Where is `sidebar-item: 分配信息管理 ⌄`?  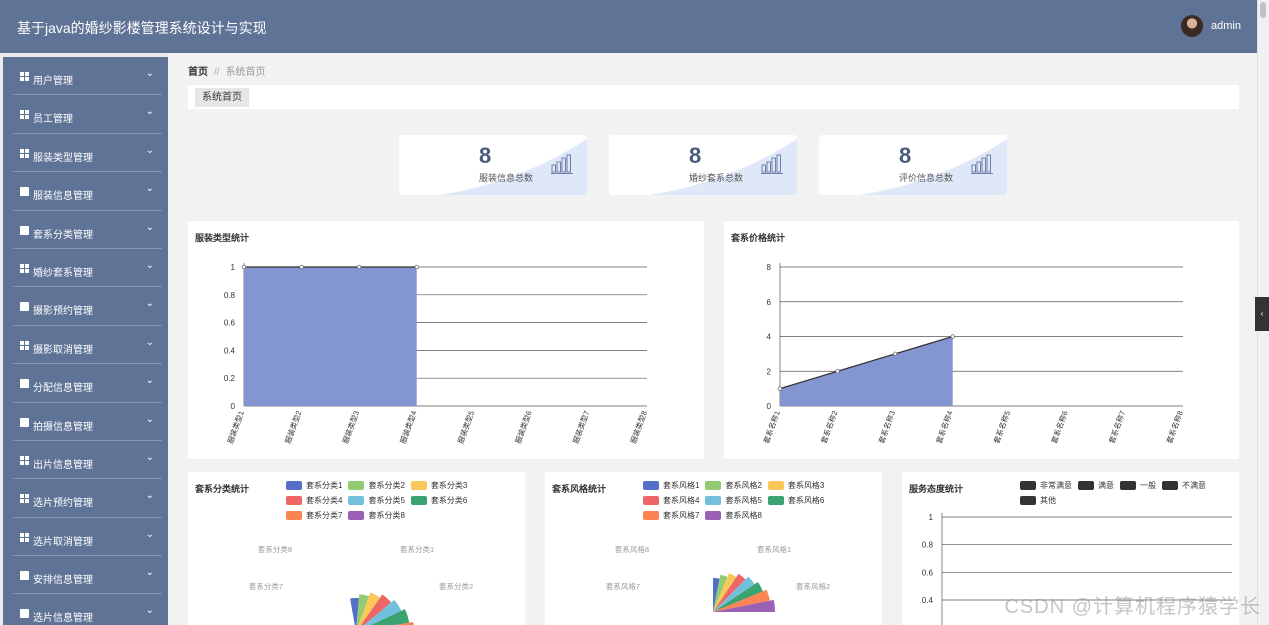
sidebar-item: 分配信息管理 ⌄ is located at coordinates (85, 383).